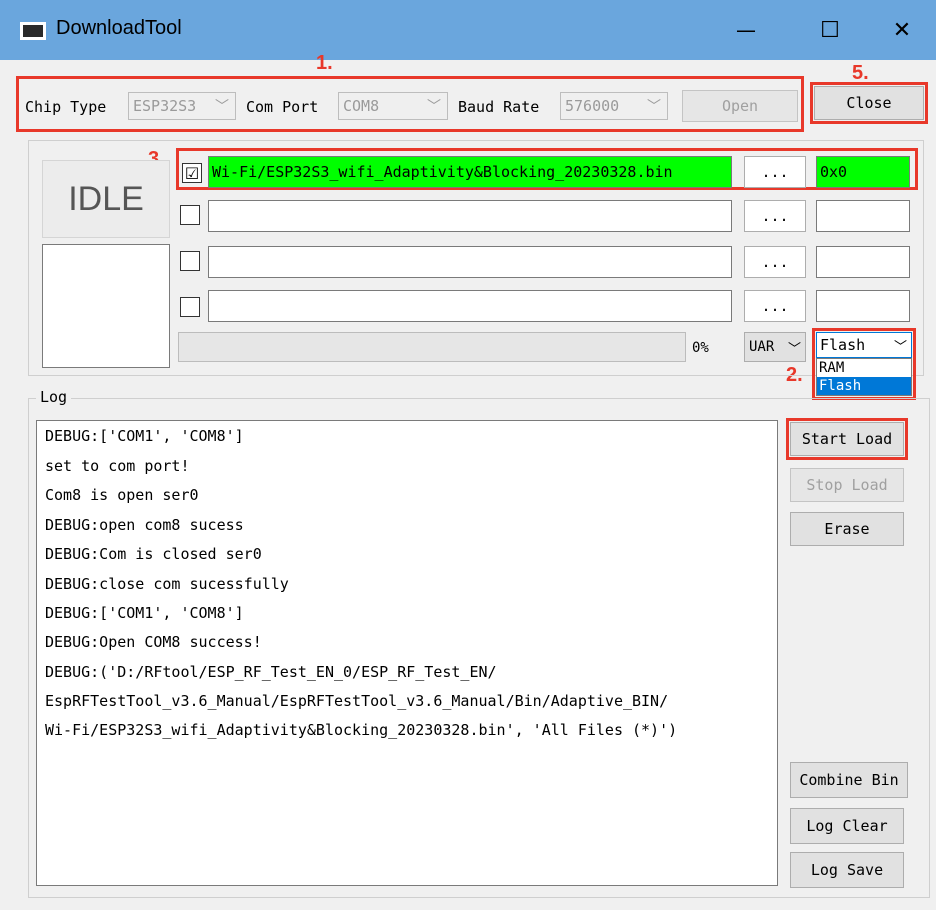  What do you see at coordinates (190, 215) in the screenshot?
I see `file-row-2-checkbox` at bounding box center [190, 215].